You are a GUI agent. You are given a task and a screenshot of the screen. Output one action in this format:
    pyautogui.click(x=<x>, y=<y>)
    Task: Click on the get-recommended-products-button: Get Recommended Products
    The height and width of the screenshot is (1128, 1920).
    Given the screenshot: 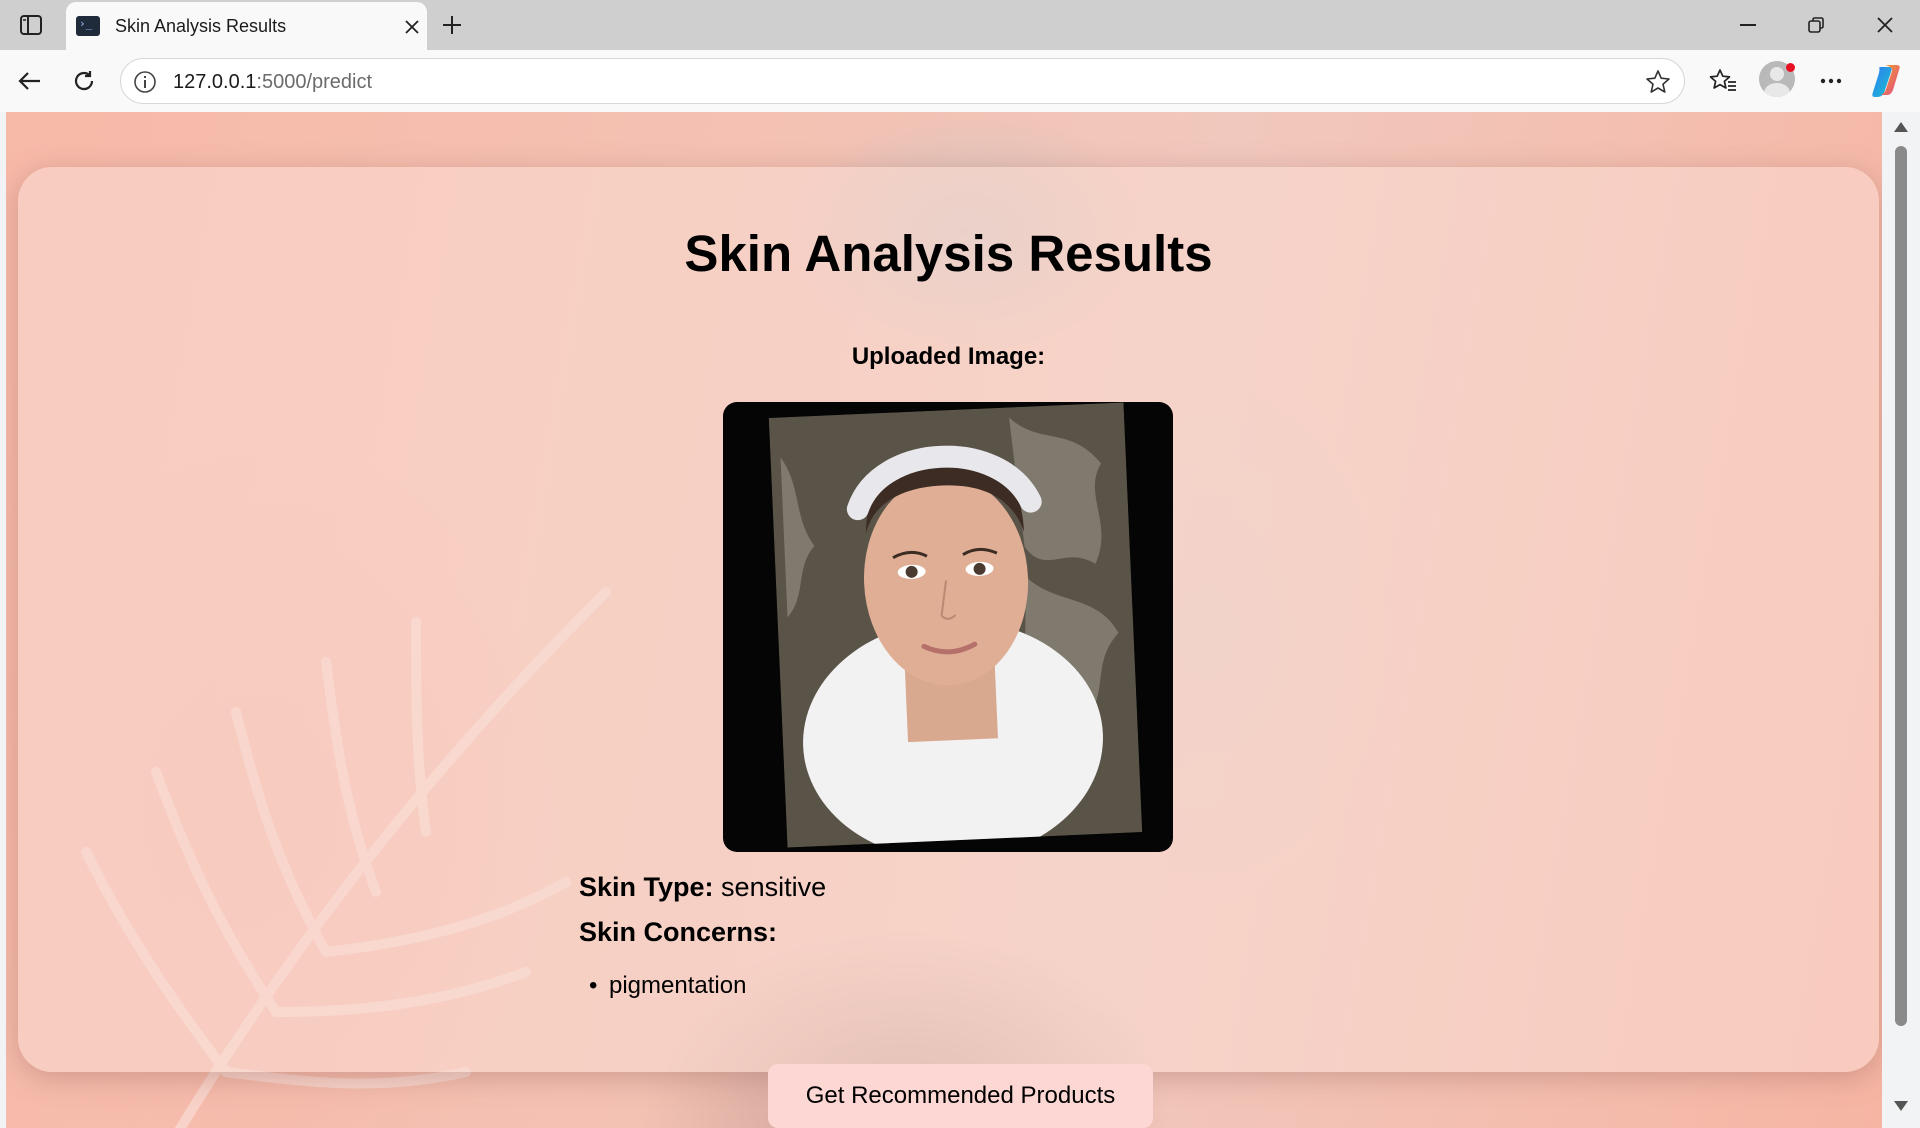 What is the action you would take?
    pyautogui.click(x=960, y=1096)
    